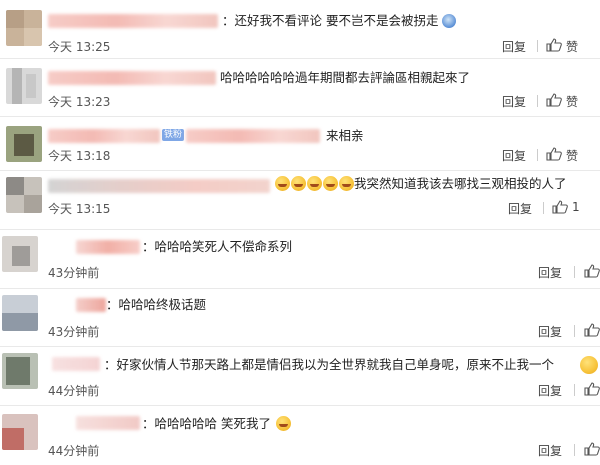 The height and width of the screenshot is (465, 600). I want to click on comment-5: ：哈哈哈笑死人不偿命系列 43分钟前 回复, so click(300, 259).